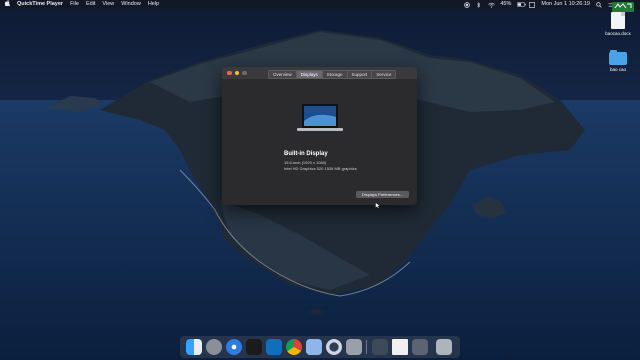  What do you see at coordinates (618, 20) in the screenshot?
I see `word-document-icon` at bounding box center [618, 20].